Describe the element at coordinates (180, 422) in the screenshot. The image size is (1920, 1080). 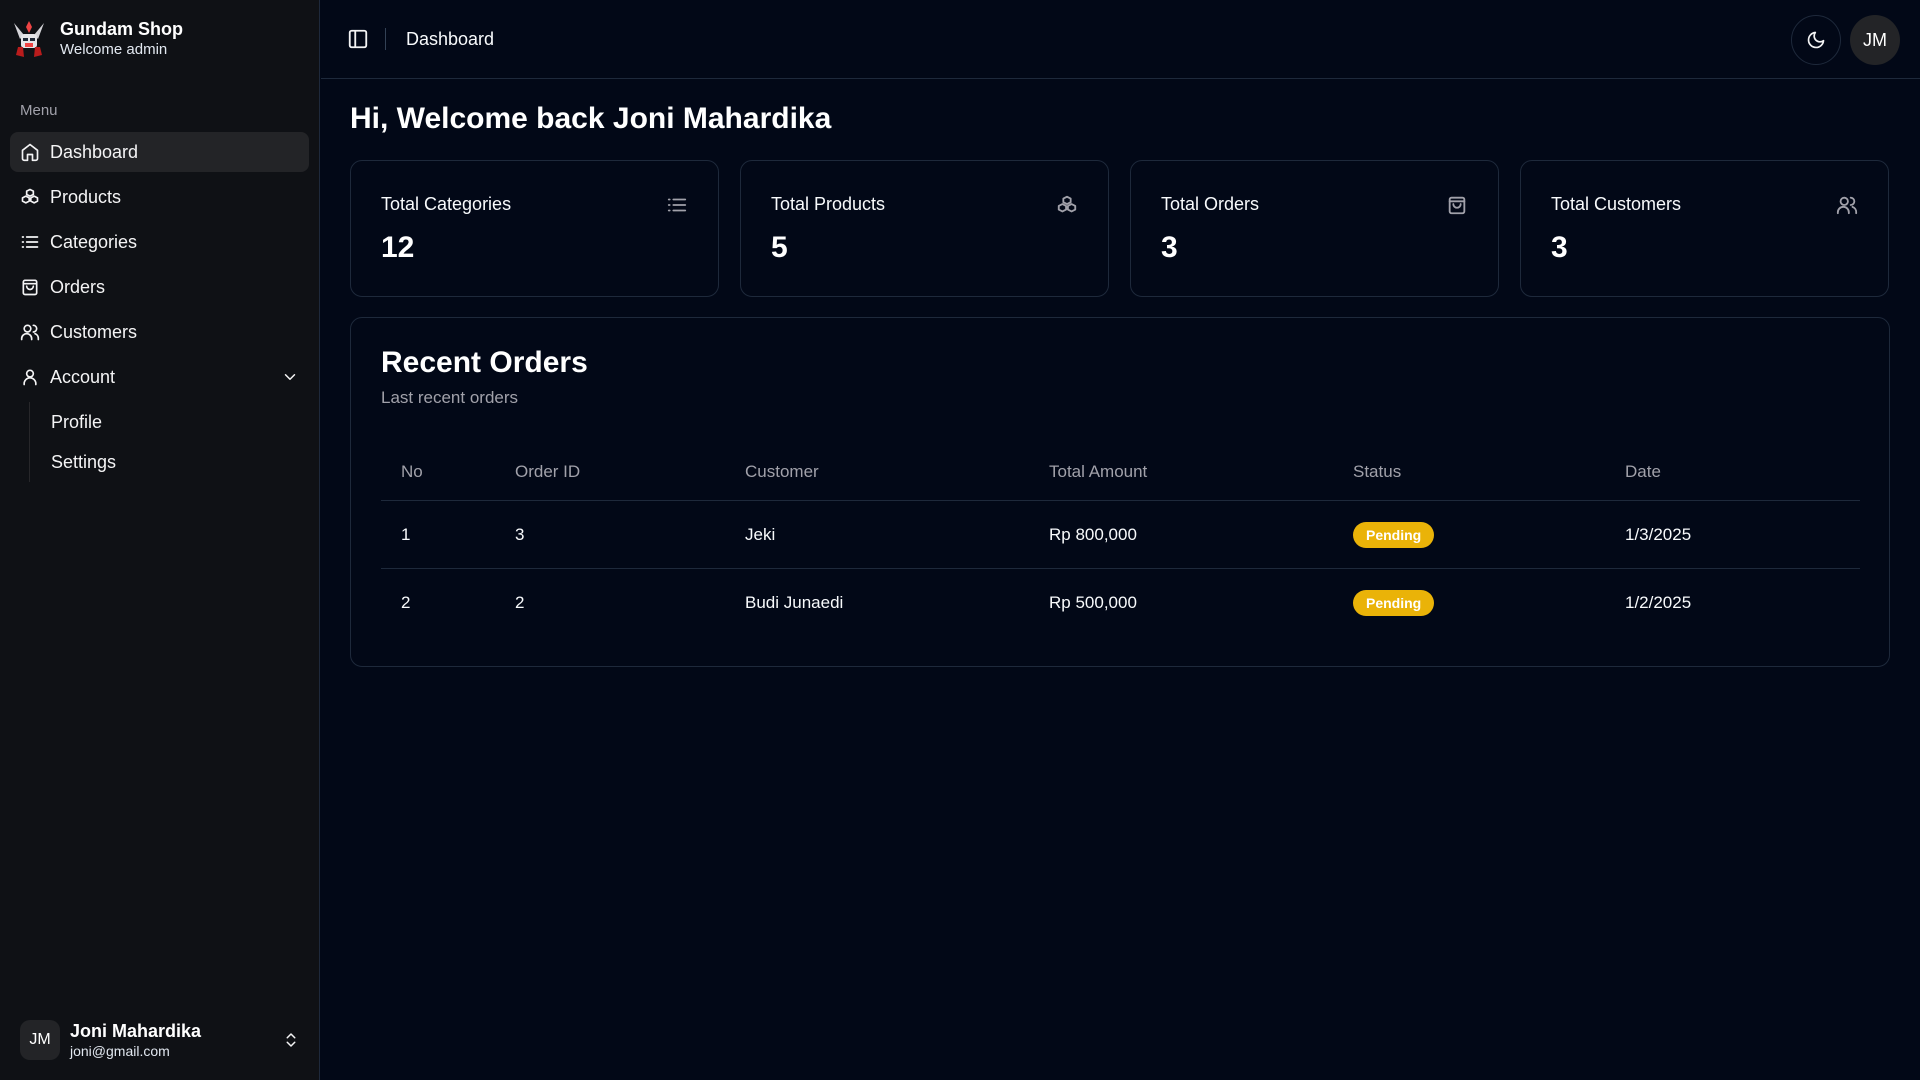
I see `subnav-item-profile: Profile` at that location.